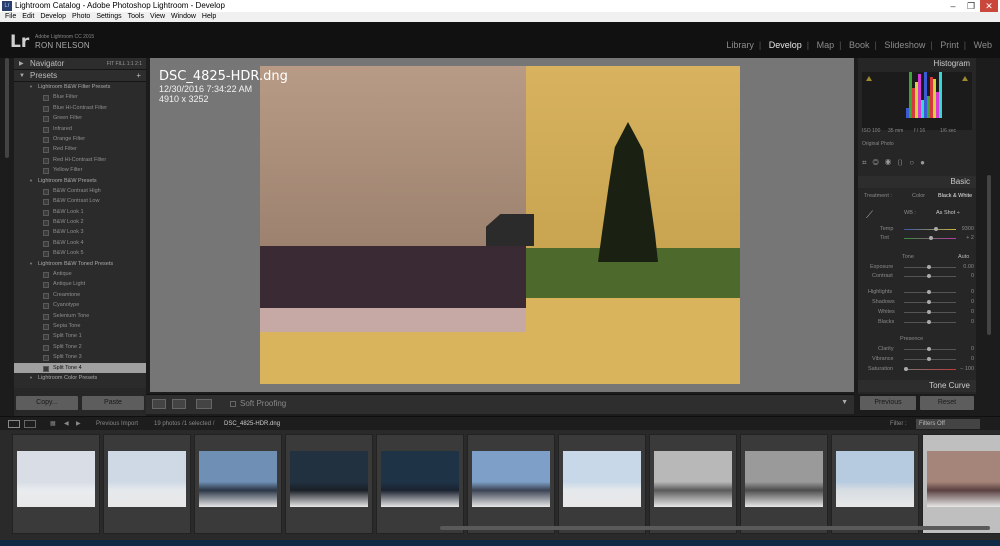  What do you see at coordinates (204, 404) in the screenshot?
I see `swap-icon` at bounding box center [204, 404].